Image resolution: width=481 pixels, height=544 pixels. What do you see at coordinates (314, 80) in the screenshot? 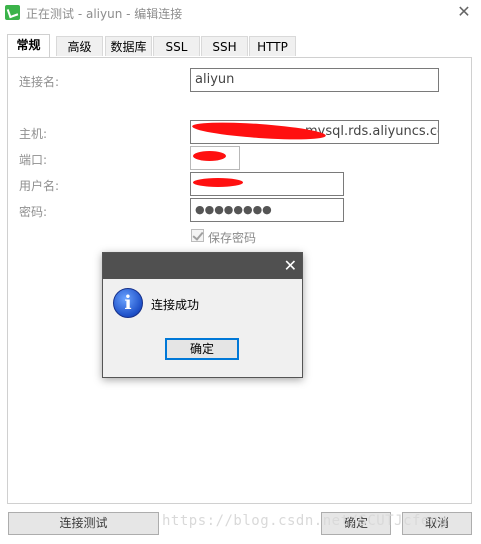
I see `connection-name-input: aliyun` at bounding box center [314, 80].